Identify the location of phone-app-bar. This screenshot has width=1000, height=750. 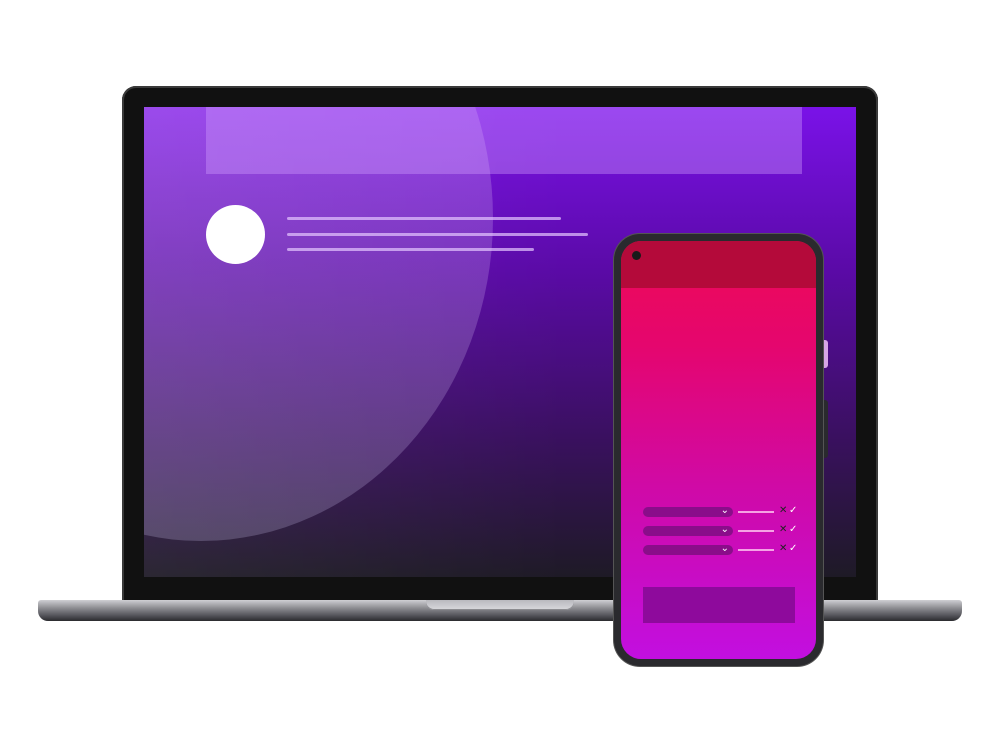
(718, 264).